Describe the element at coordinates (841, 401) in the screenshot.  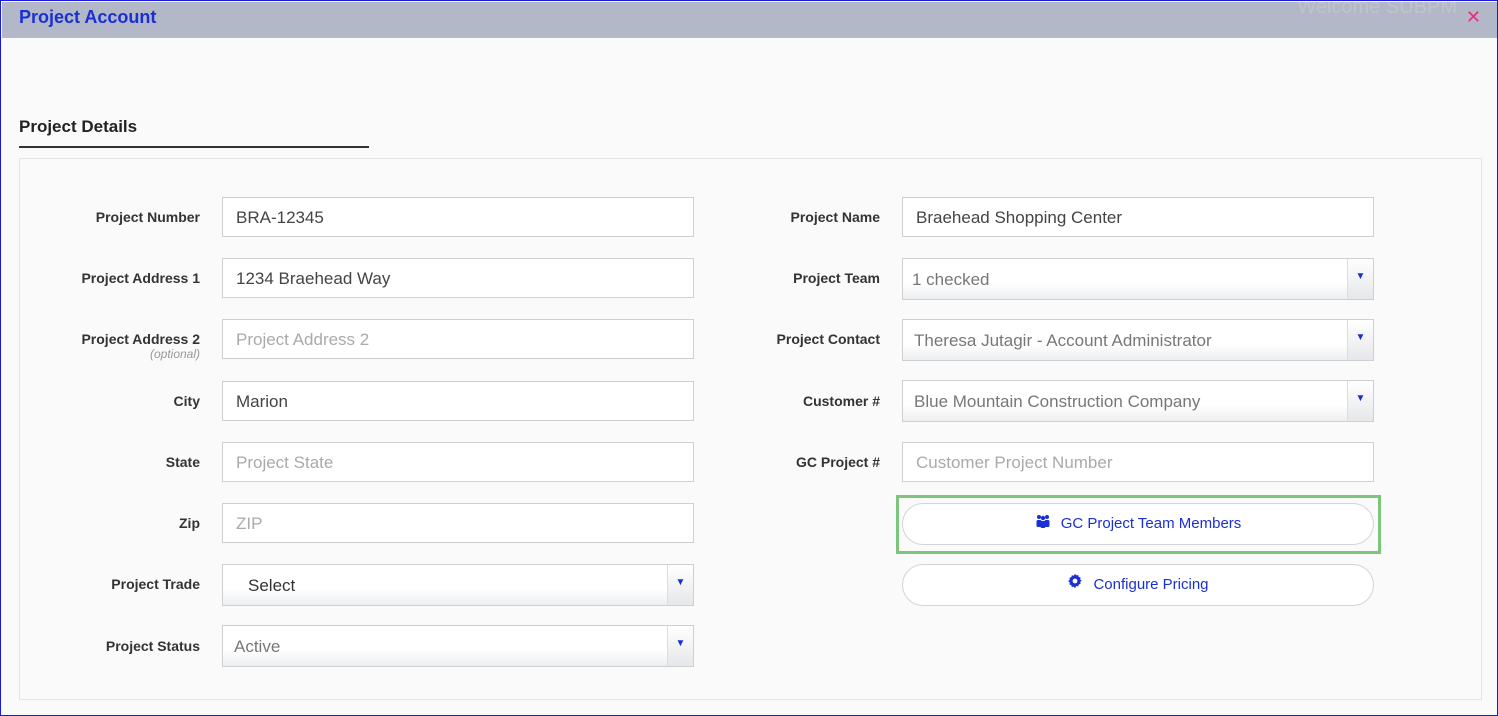
I see `customer-label: Customer #` at that location.